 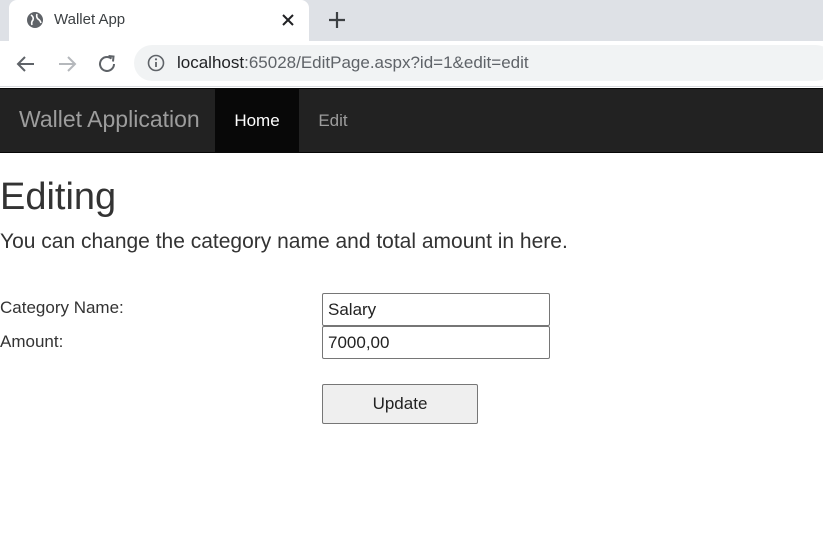 I want to click on url-host: localhost, so click(x=211, y=62).